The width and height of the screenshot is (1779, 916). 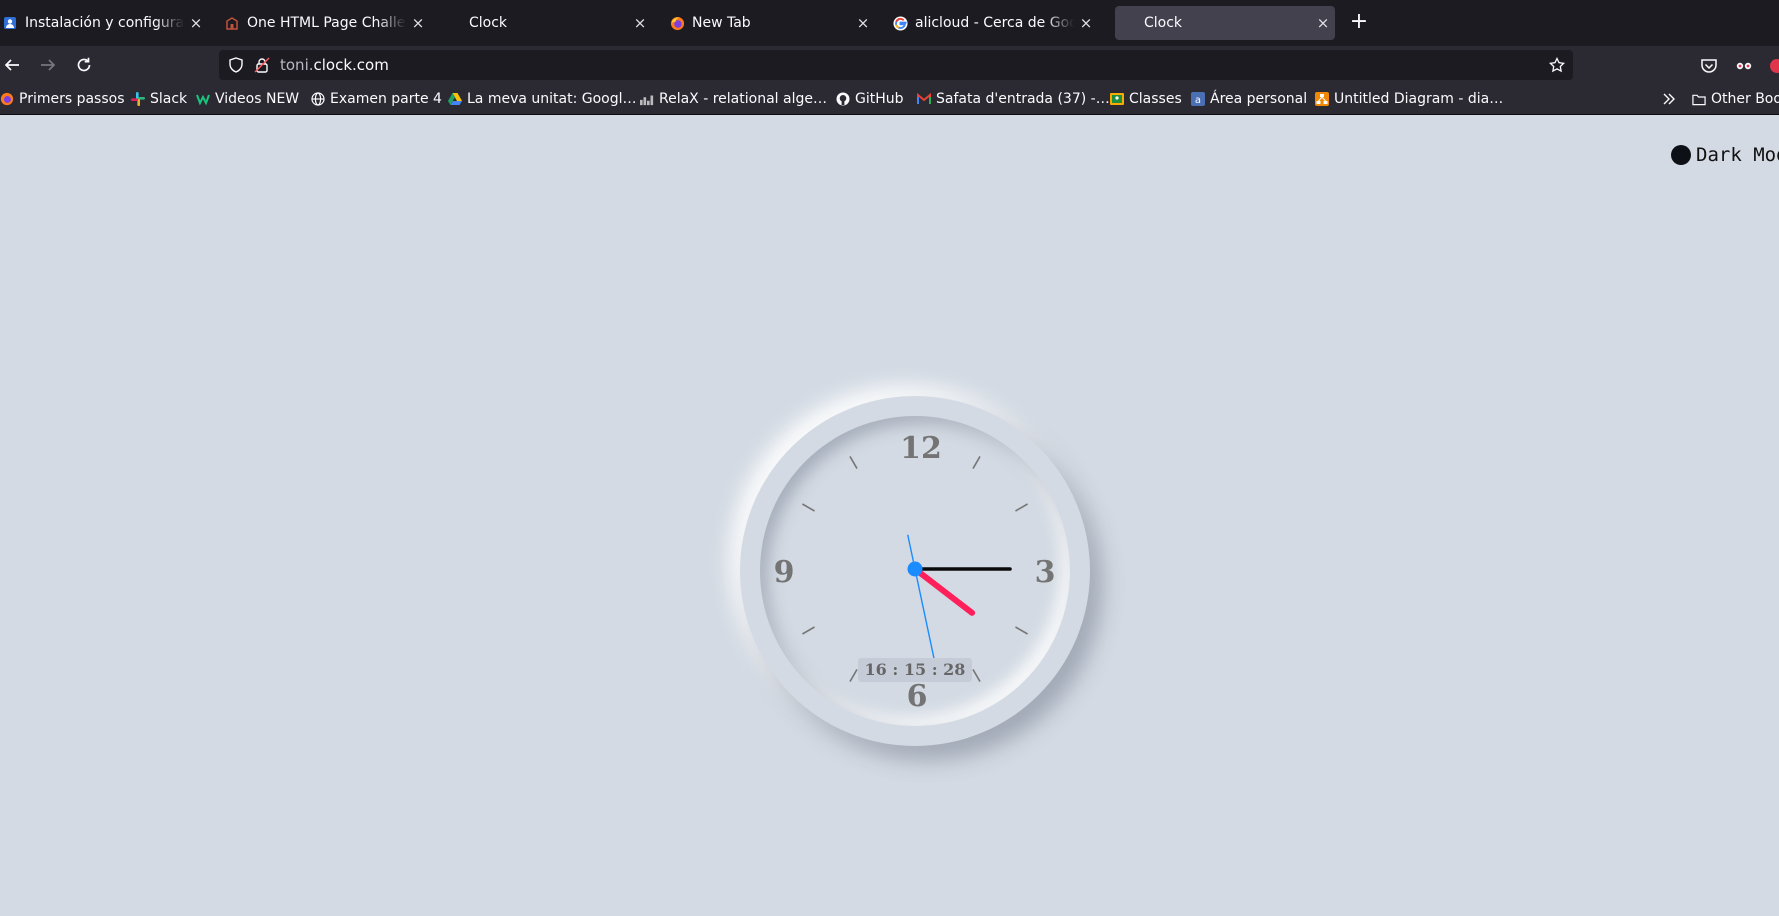 I want to click on svg-text: a, so click(x=1198, y=100).